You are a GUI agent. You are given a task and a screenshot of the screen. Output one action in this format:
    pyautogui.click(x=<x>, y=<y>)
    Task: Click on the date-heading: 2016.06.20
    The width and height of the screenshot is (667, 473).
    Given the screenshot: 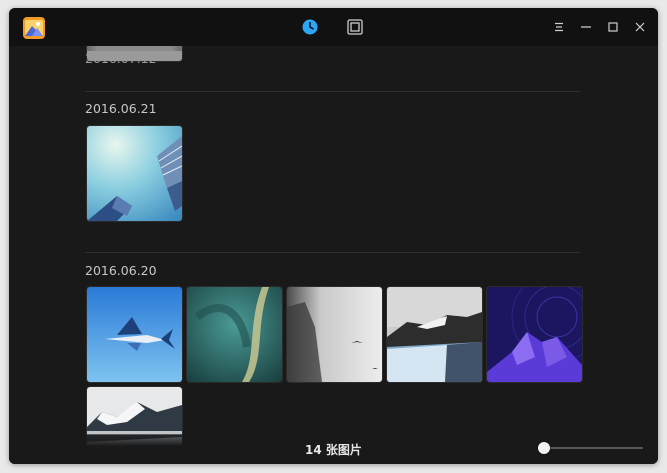 What is the action you would take?
    pyautogui.click(x=121, y=270)
    